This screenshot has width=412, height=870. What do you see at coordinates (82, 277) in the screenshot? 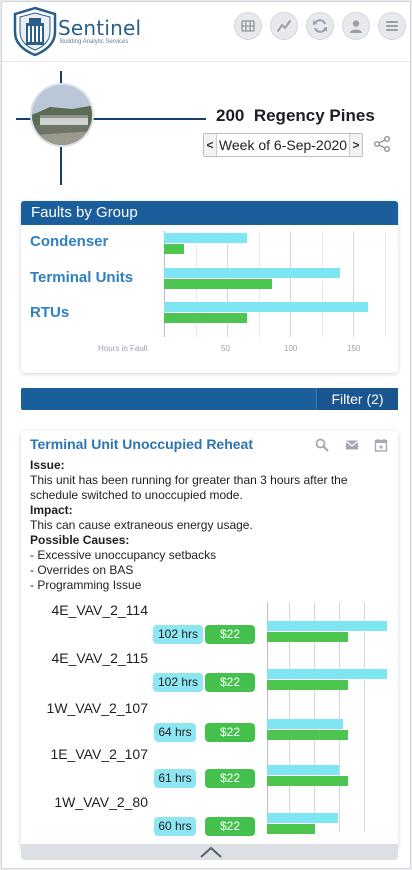
I see `group-label: Terminal Units` at bounding box center [82, 277].